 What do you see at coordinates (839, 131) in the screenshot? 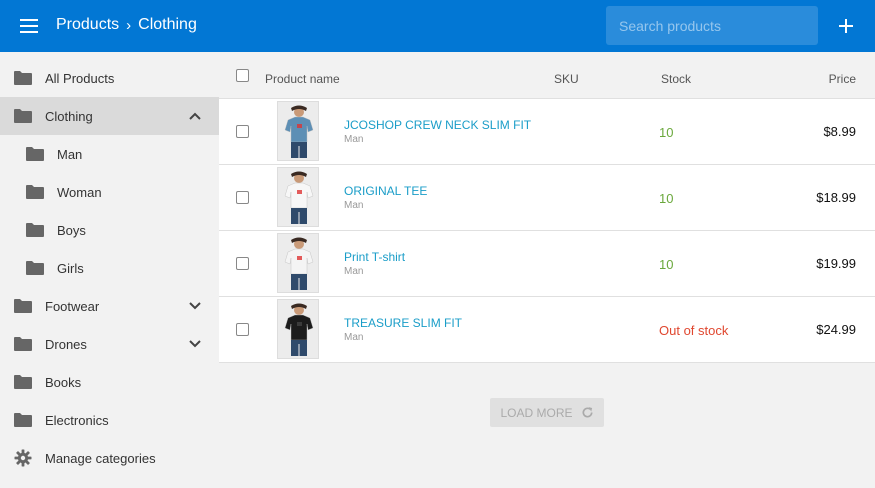
I see `price-value: $8.99` at bounding box center [839, 131].